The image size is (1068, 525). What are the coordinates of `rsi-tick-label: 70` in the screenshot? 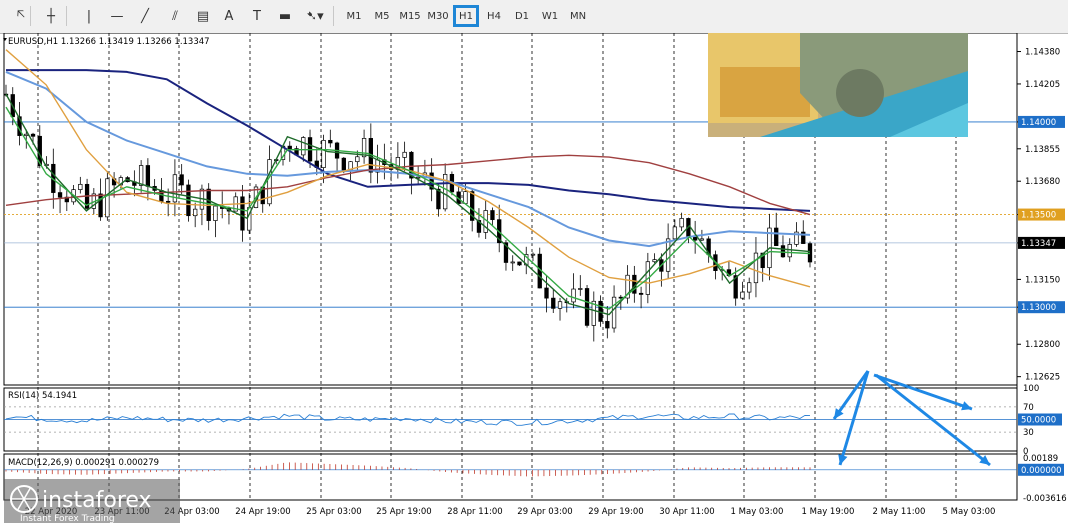 It's located at (1028, 408).